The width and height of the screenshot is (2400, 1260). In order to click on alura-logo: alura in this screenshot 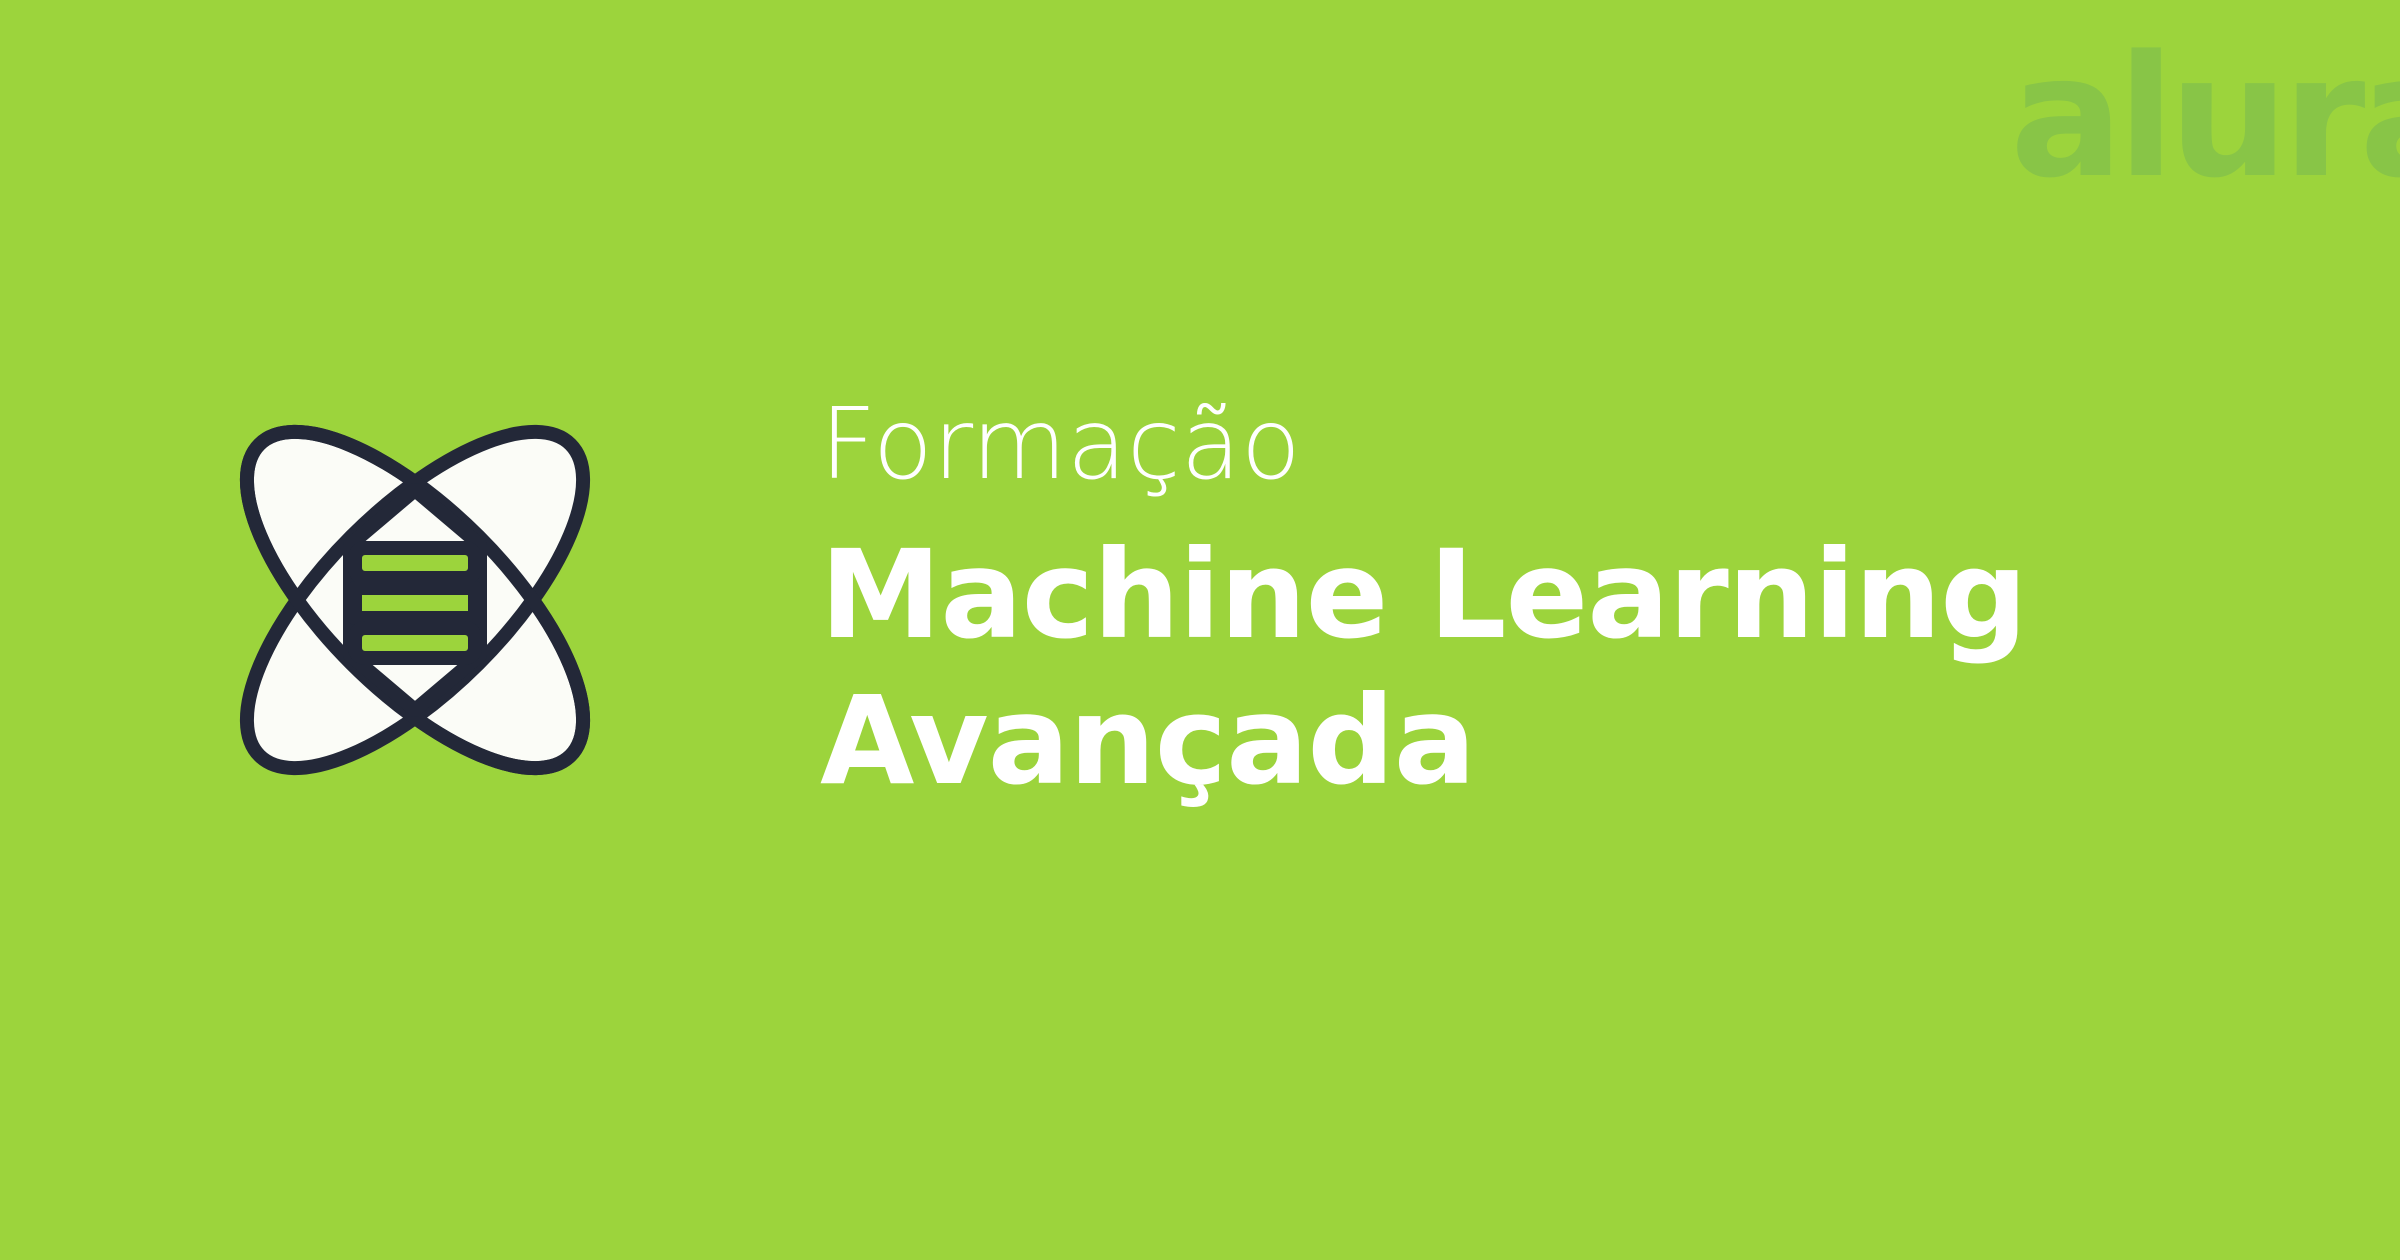, I will do `click(2205, 117)`.